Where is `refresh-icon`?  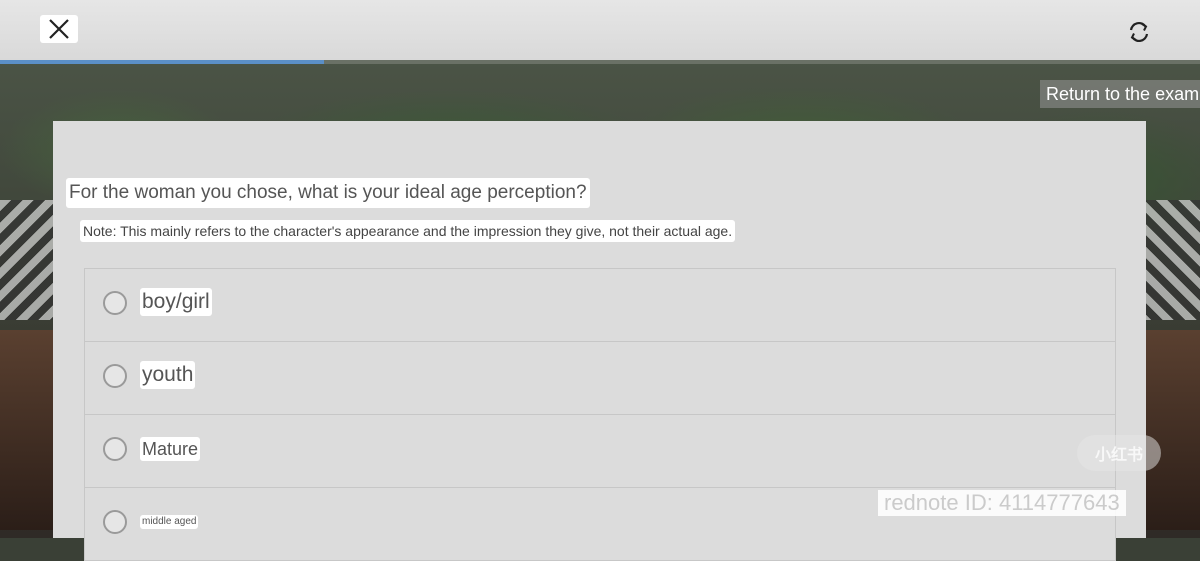
refresh-icon is located at coordinates (1139, 32).